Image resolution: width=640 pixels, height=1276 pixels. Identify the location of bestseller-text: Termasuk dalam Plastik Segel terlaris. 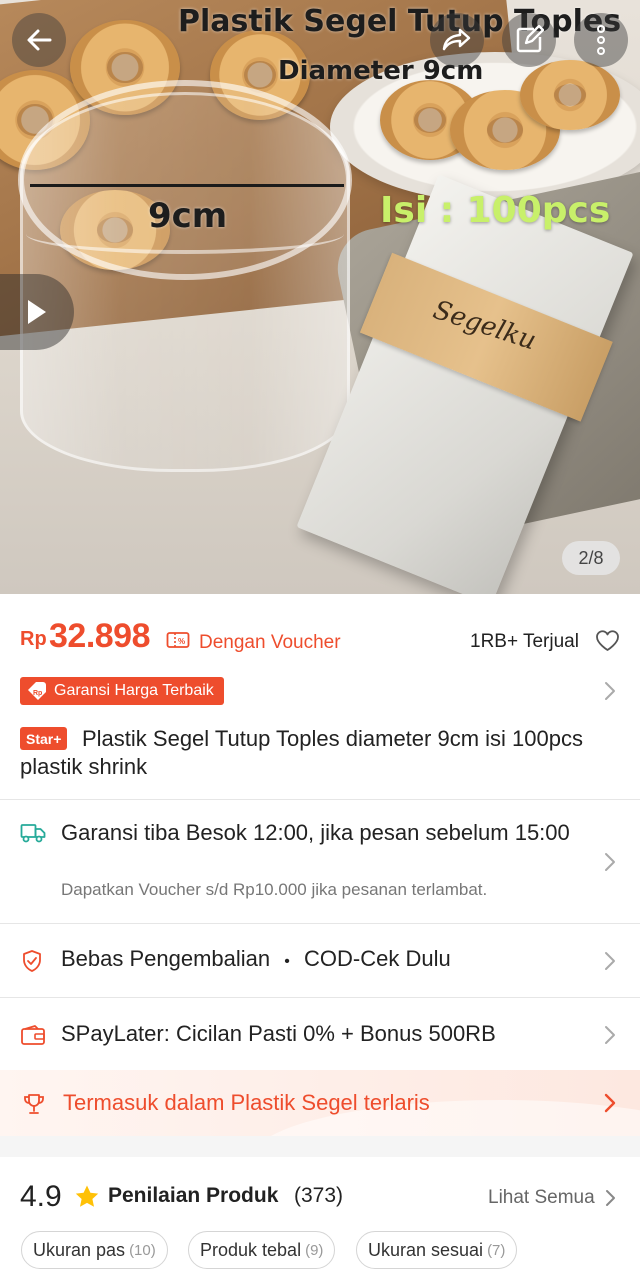
(246, 1102).